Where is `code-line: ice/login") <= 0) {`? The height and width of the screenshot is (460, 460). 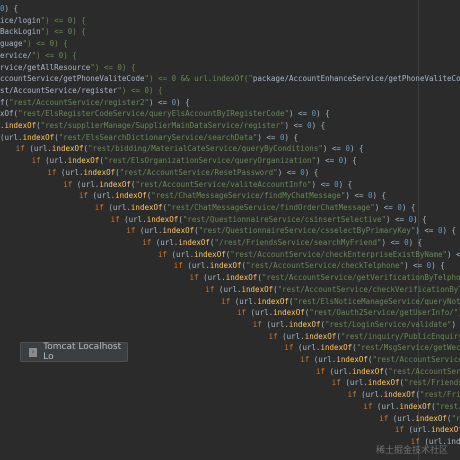
code-line: ice/login") <= 0) { is located at coordinates (230, 20).